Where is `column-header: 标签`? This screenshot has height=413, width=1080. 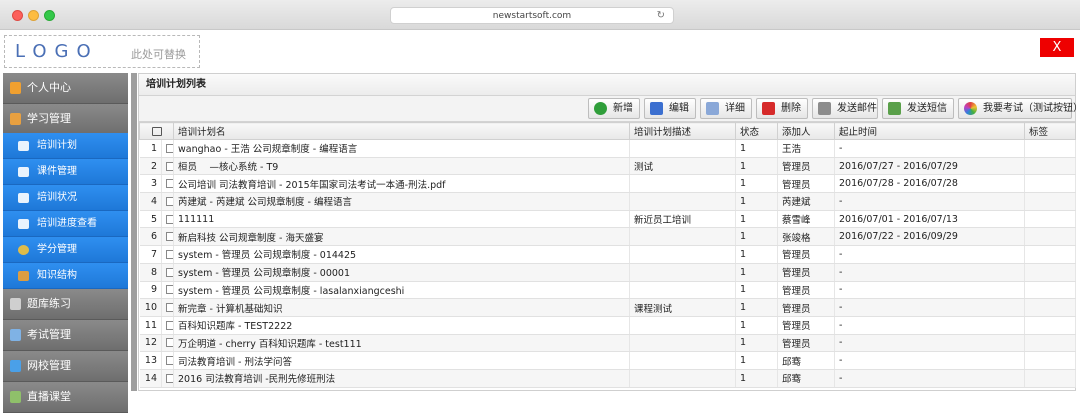 column-header: 标签 is located at coordinates (1050, 131).